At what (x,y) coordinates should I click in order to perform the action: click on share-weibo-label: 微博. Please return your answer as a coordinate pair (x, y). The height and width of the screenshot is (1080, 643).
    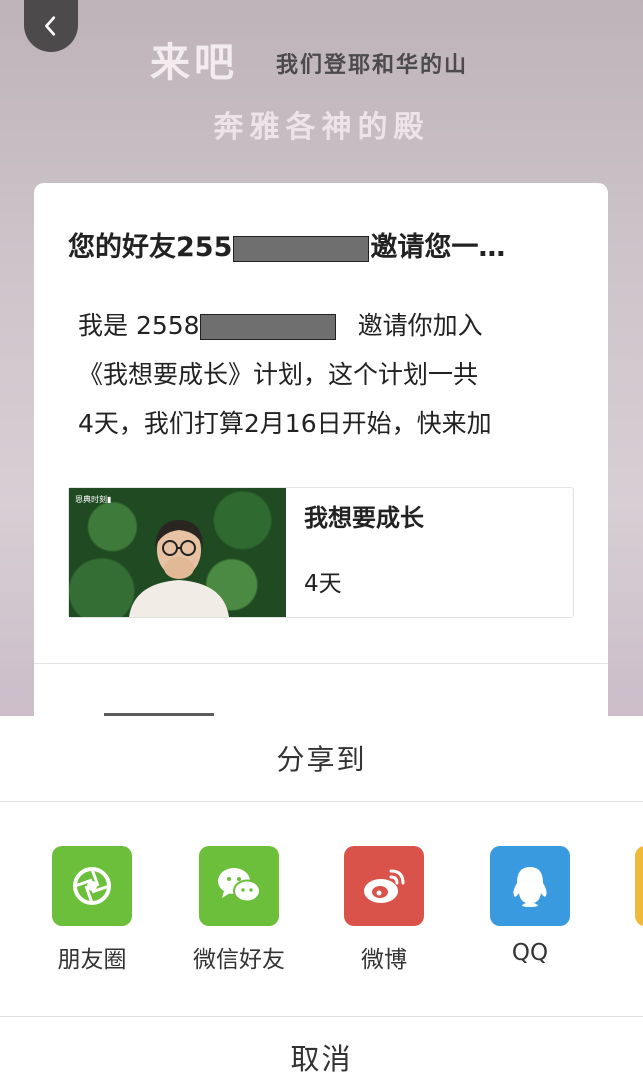
    Looking at the image, I should click on (384, 960).